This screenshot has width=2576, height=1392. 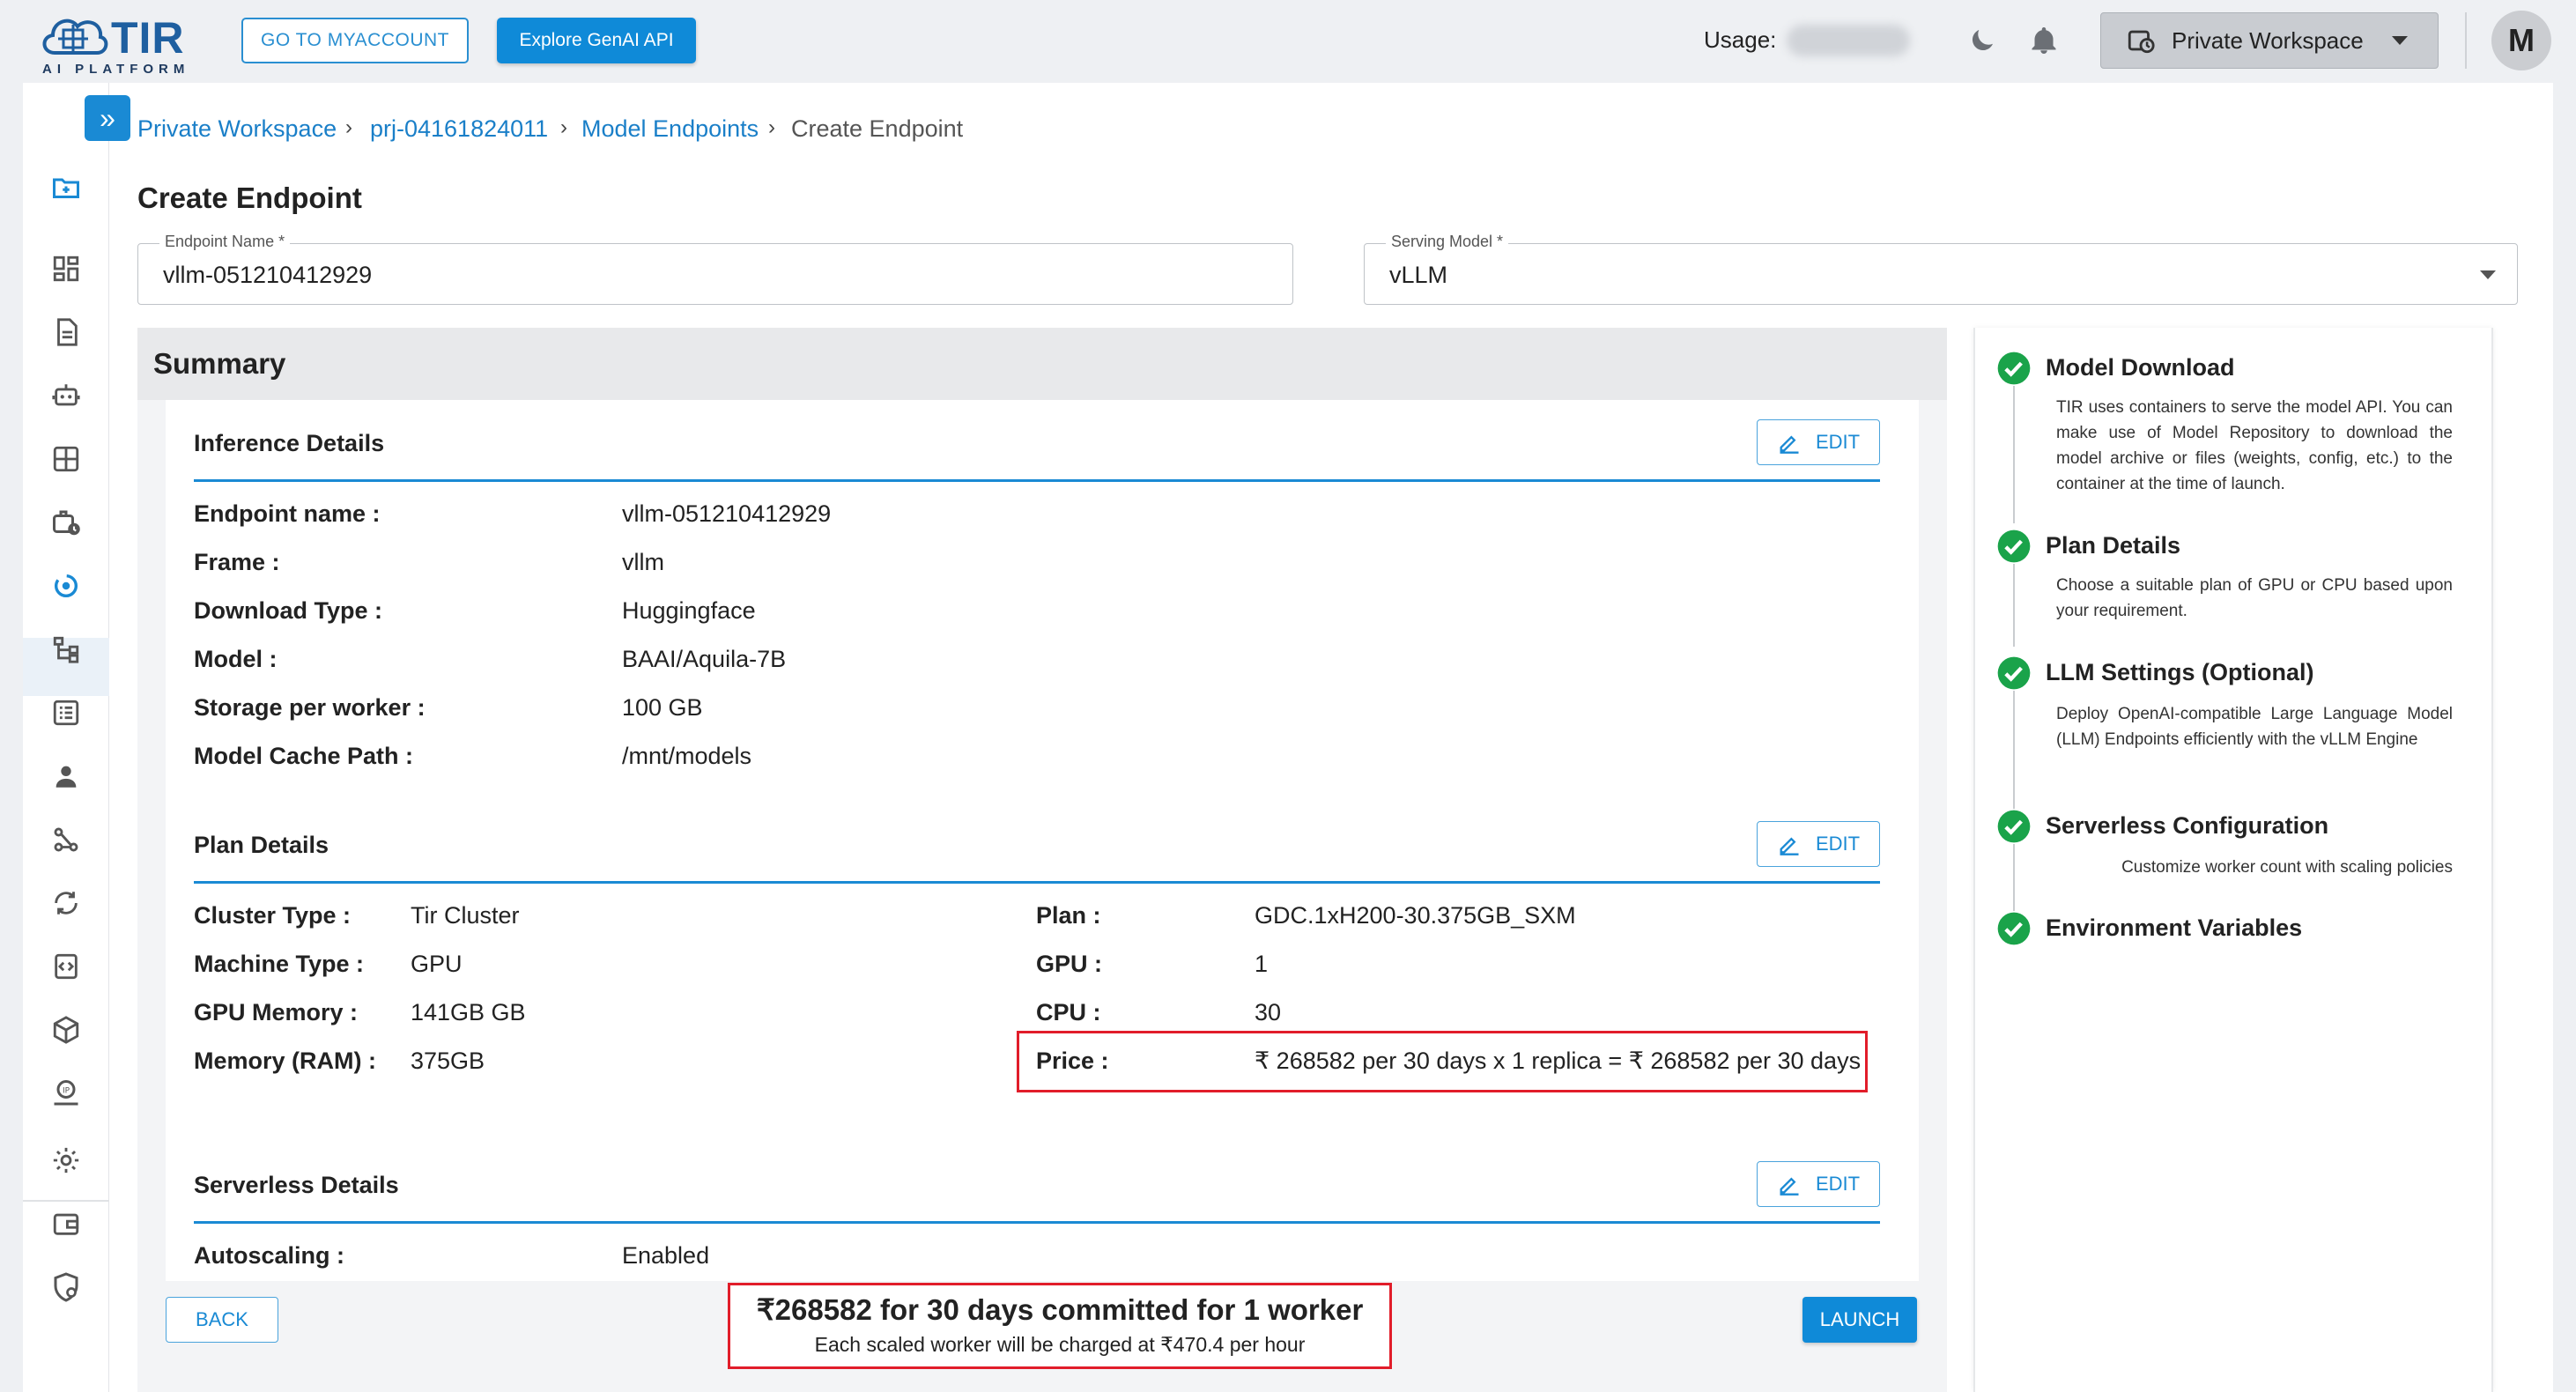 I want to click on plan-key: Plan :, so click(x=1069, y=915).